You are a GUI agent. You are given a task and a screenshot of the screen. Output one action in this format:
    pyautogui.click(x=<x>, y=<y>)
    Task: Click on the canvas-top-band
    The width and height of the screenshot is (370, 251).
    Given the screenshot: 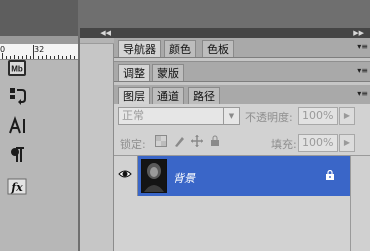 What is the action you would take?
    pyautogui.click(x=39, y=18)
    